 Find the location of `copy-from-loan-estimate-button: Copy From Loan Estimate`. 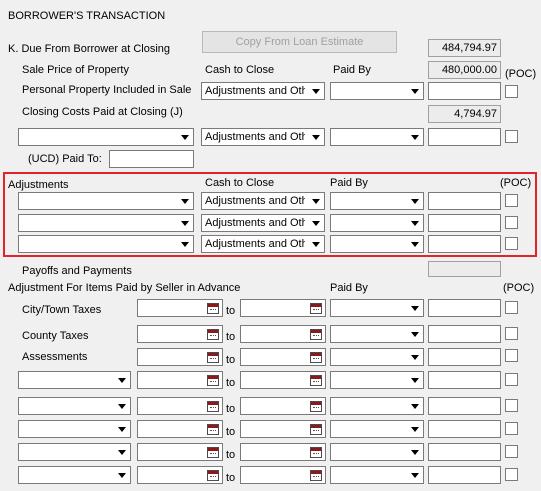

copy-from-loan-estimate-button: Copy From Loan Estimate is located at coordinates (299, 42).